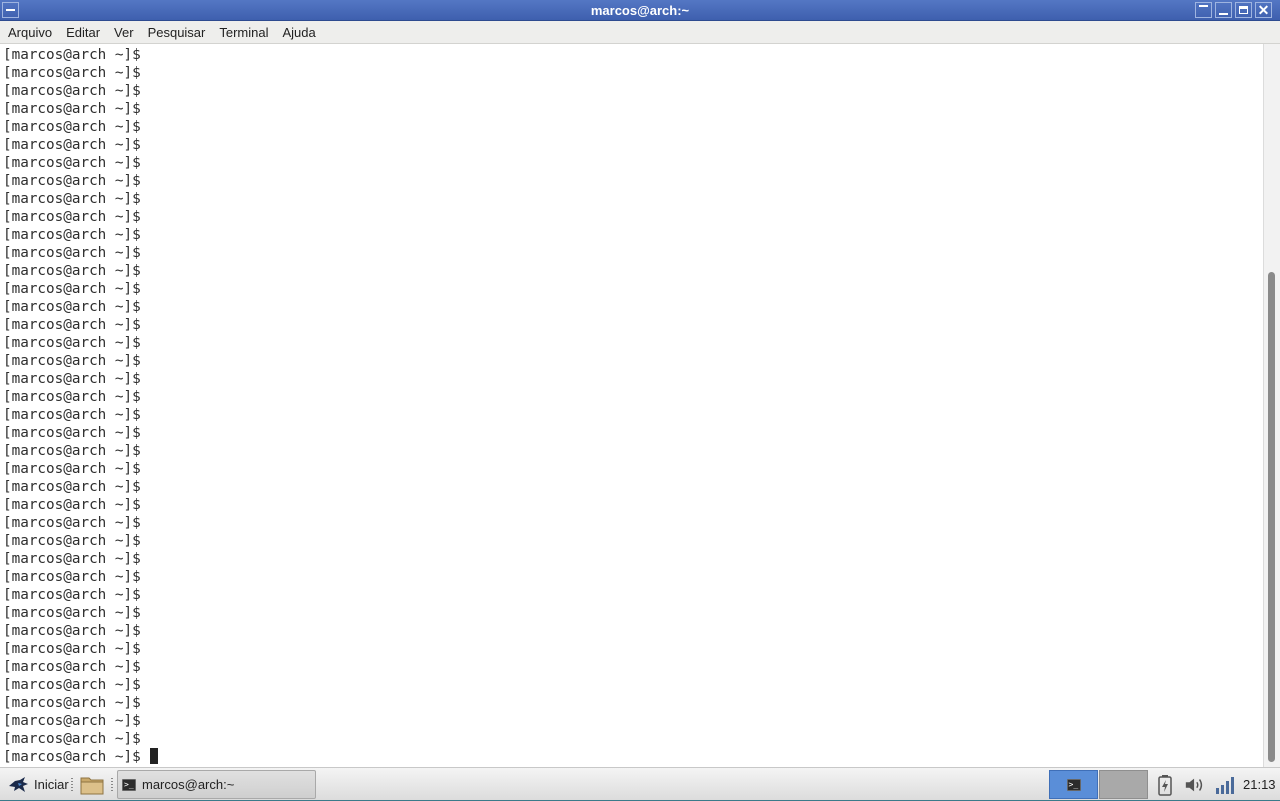 The height and width of the screenshot is (801, 1280). I want to click on folder-icon, so click(92, 786).